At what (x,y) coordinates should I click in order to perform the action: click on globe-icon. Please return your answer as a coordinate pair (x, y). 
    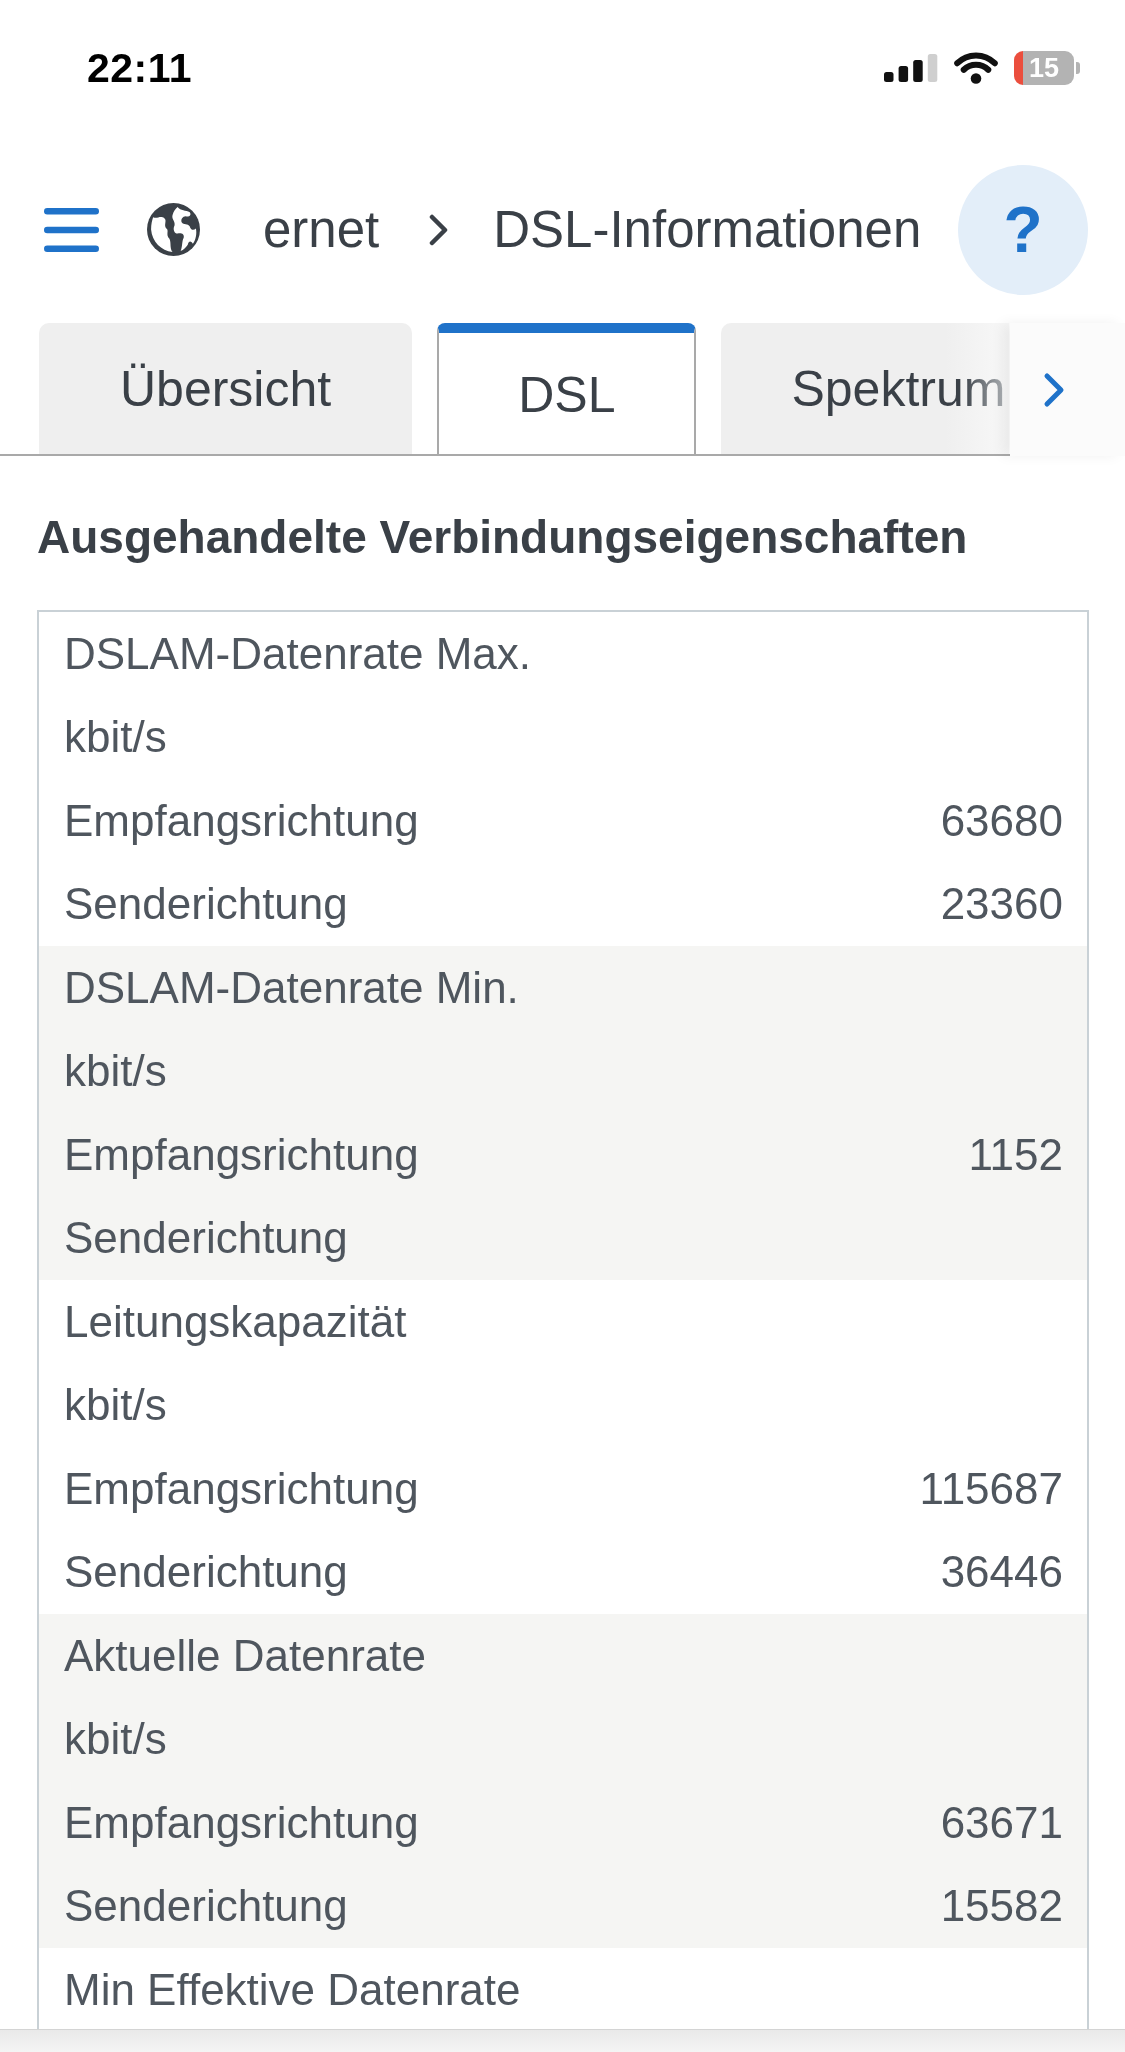
    Looking at the image, I should click on (173, 229).